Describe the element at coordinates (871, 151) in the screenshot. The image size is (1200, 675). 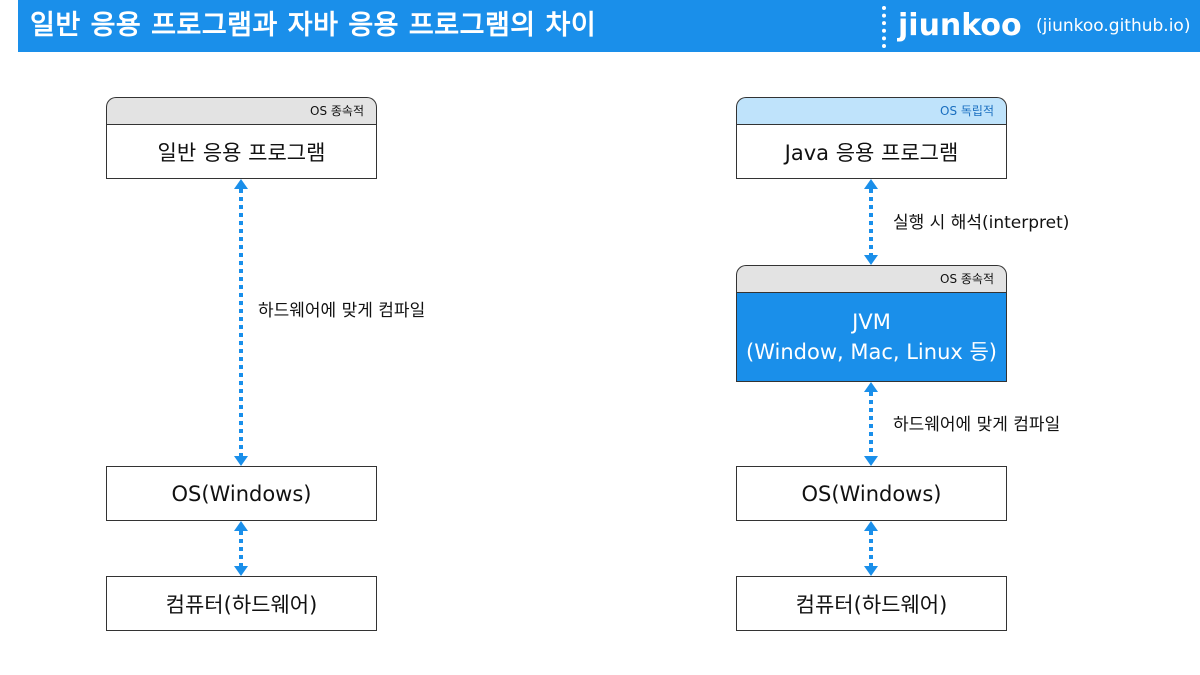
I see `right-java-app-box: Java 응용 프로그램` at that location.